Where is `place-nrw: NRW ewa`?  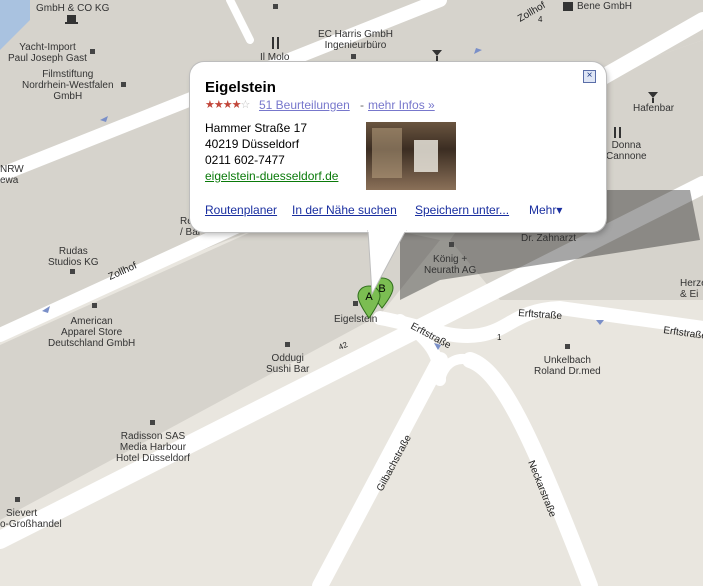
place-nrw: NRW ewa is located at coordinates (12, 175).